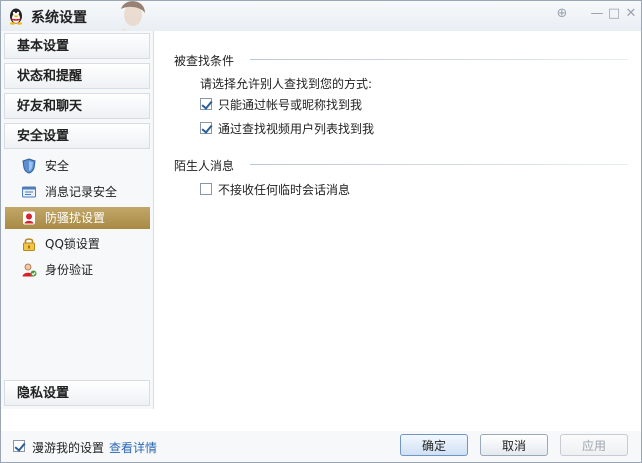 This screenshot has width=642, height=463. Describe the element at coordinates (77, 136) in the screenshot. I see `nav-security-settings: 安全设置` at that location.